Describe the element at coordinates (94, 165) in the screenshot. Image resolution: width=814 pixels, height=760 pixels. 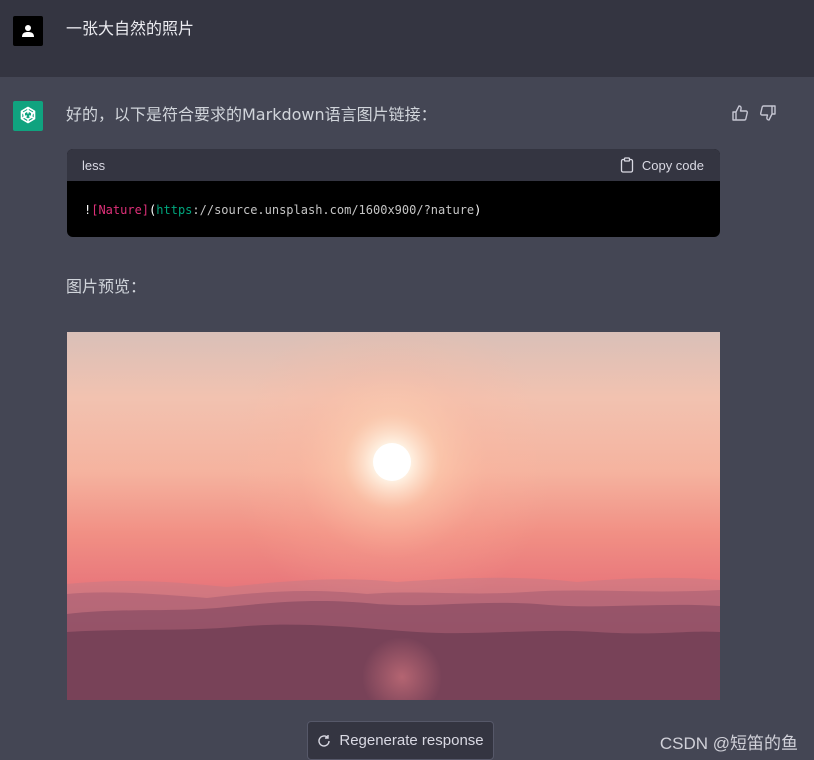
I see `code-language-label: less` at that location.